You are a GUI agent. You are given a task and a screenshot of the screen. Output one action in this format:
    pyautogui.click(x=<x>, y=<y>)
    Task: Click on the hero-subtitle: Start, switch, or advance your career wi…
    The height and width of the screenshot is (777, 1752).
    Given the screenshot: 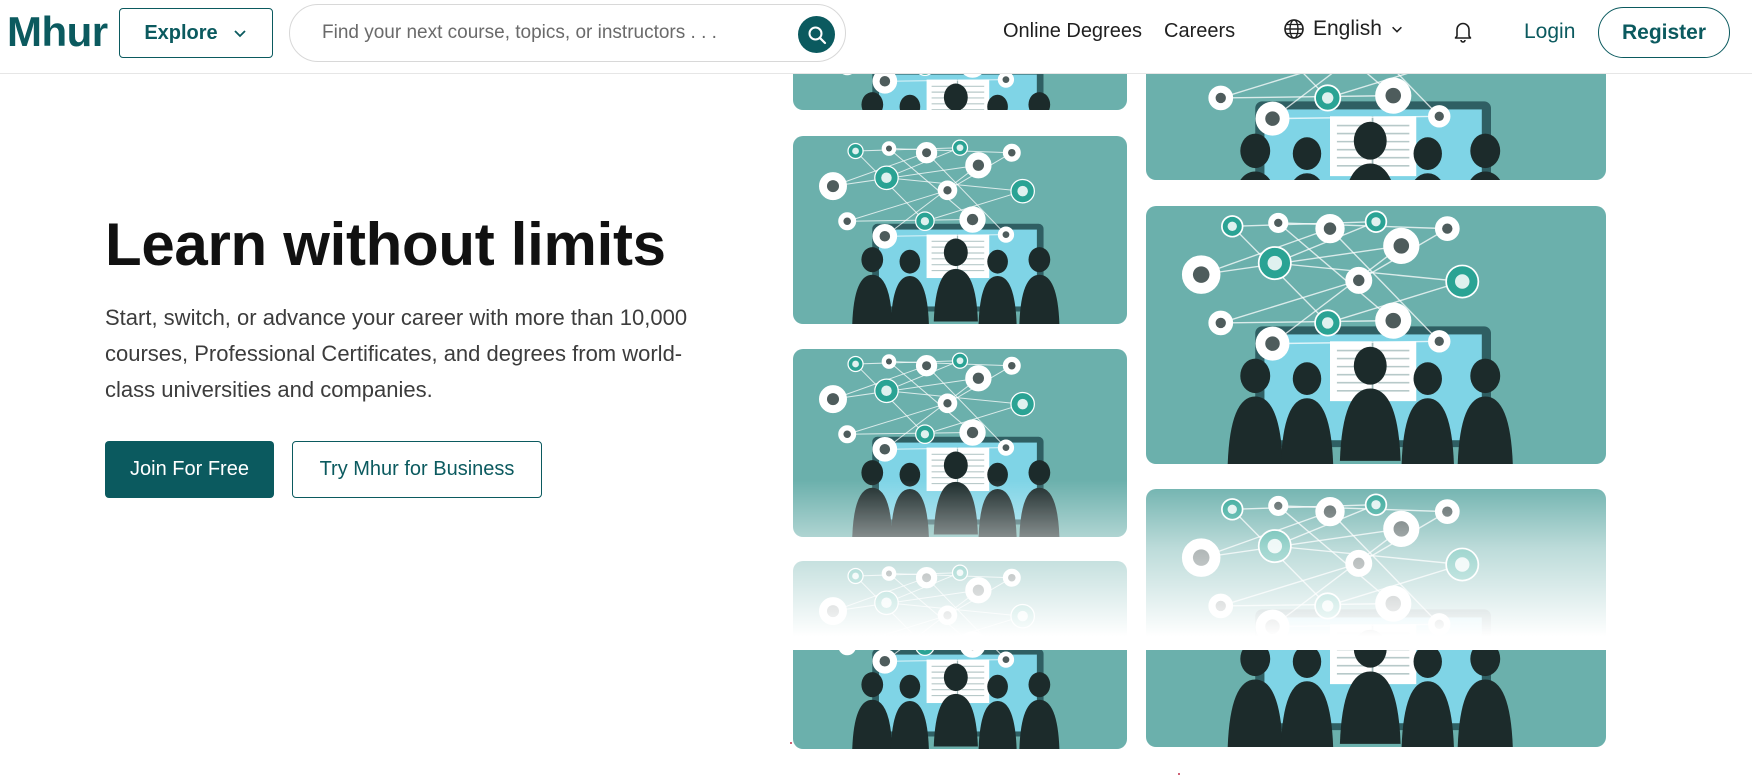 What is the action you would take?
    pyautogui.click(x=396, y=353)
    